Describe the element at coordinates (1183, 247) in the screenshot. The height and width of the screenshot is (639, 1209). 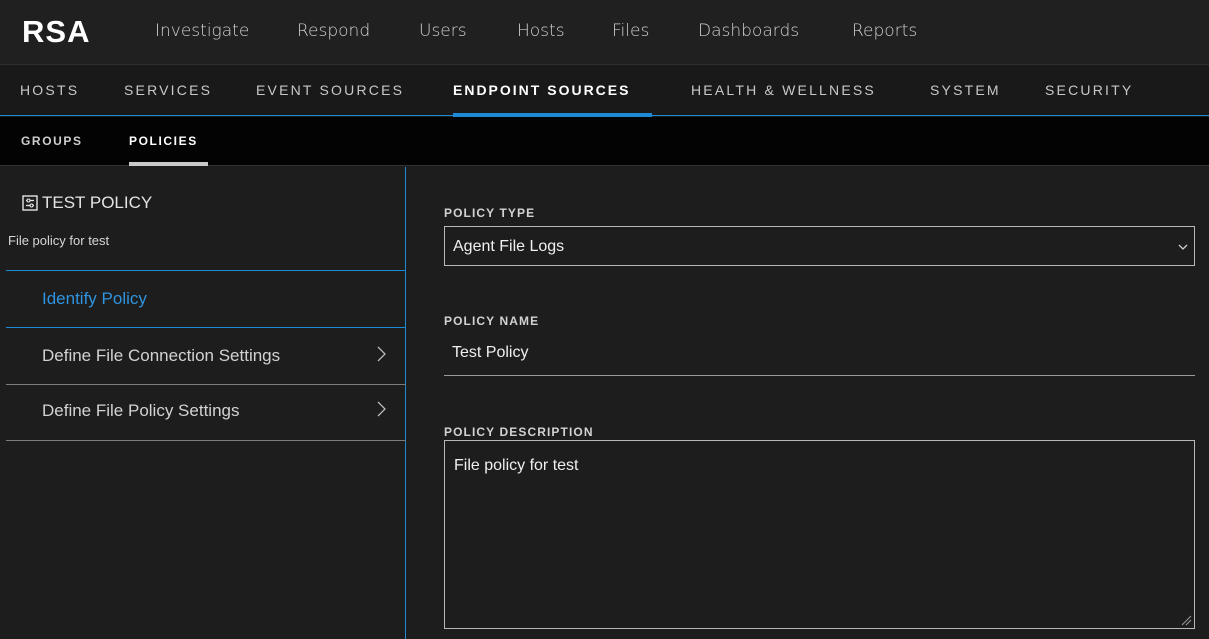
I see `chevron-down-icon` at that location.